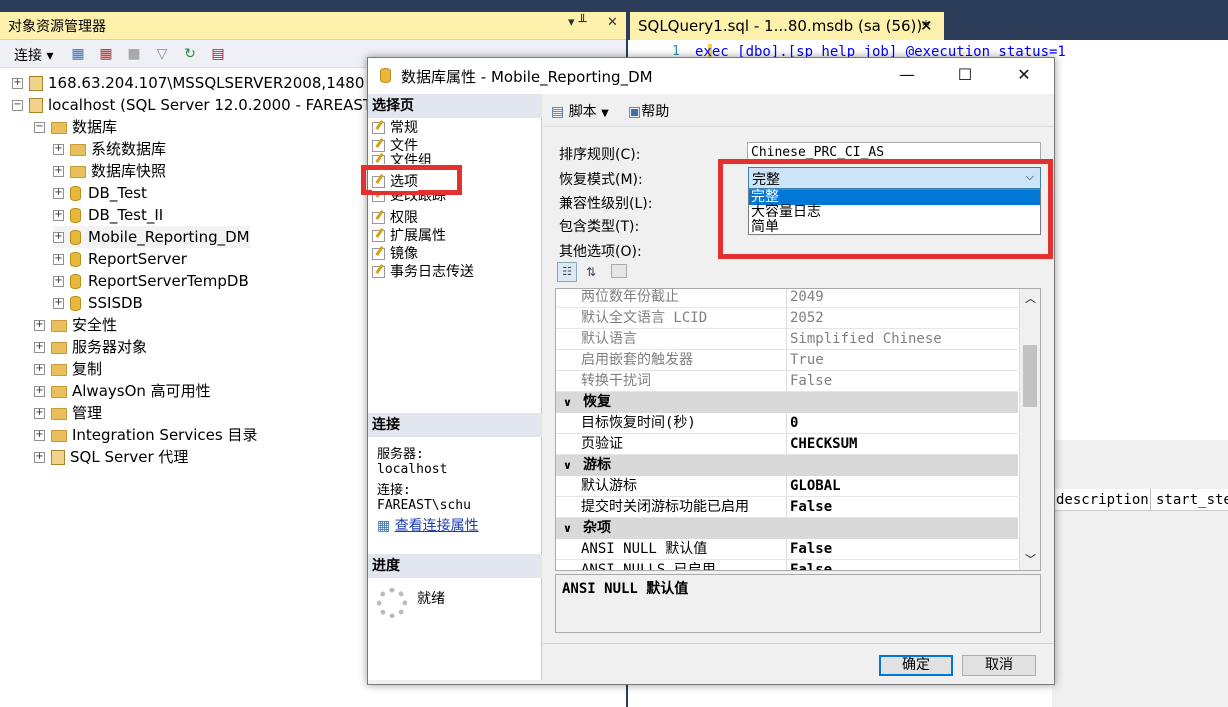  What do you see at coordinates (120, 259) in the screenshot?
I see `tree-node: + ReportServer` at bounding box center [120, 259].